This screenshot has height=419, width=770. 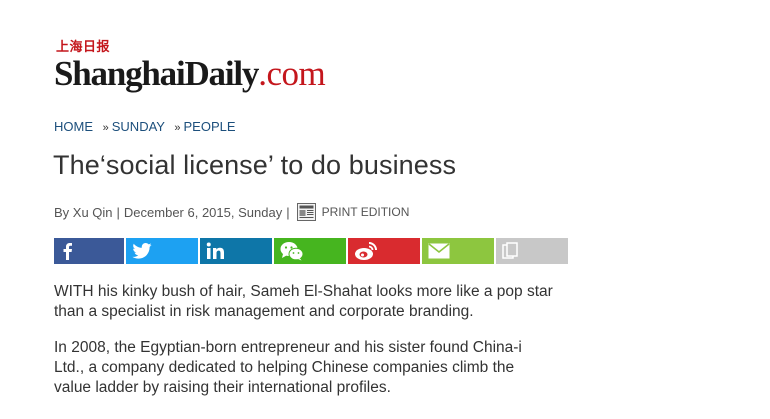 What do you see at coordinates (73, 126) in the screenshot?
I see `breadcrumb-home: HOME` at bounding box center [73, 126].